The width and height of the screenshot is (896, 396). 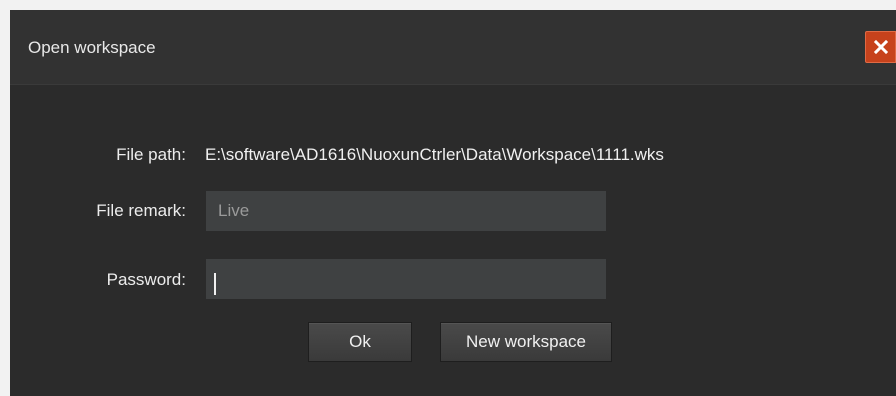 What do you see at coordinates (406, 279) in the screenshot?
I see `password-field` at bounding box center [406, 279].